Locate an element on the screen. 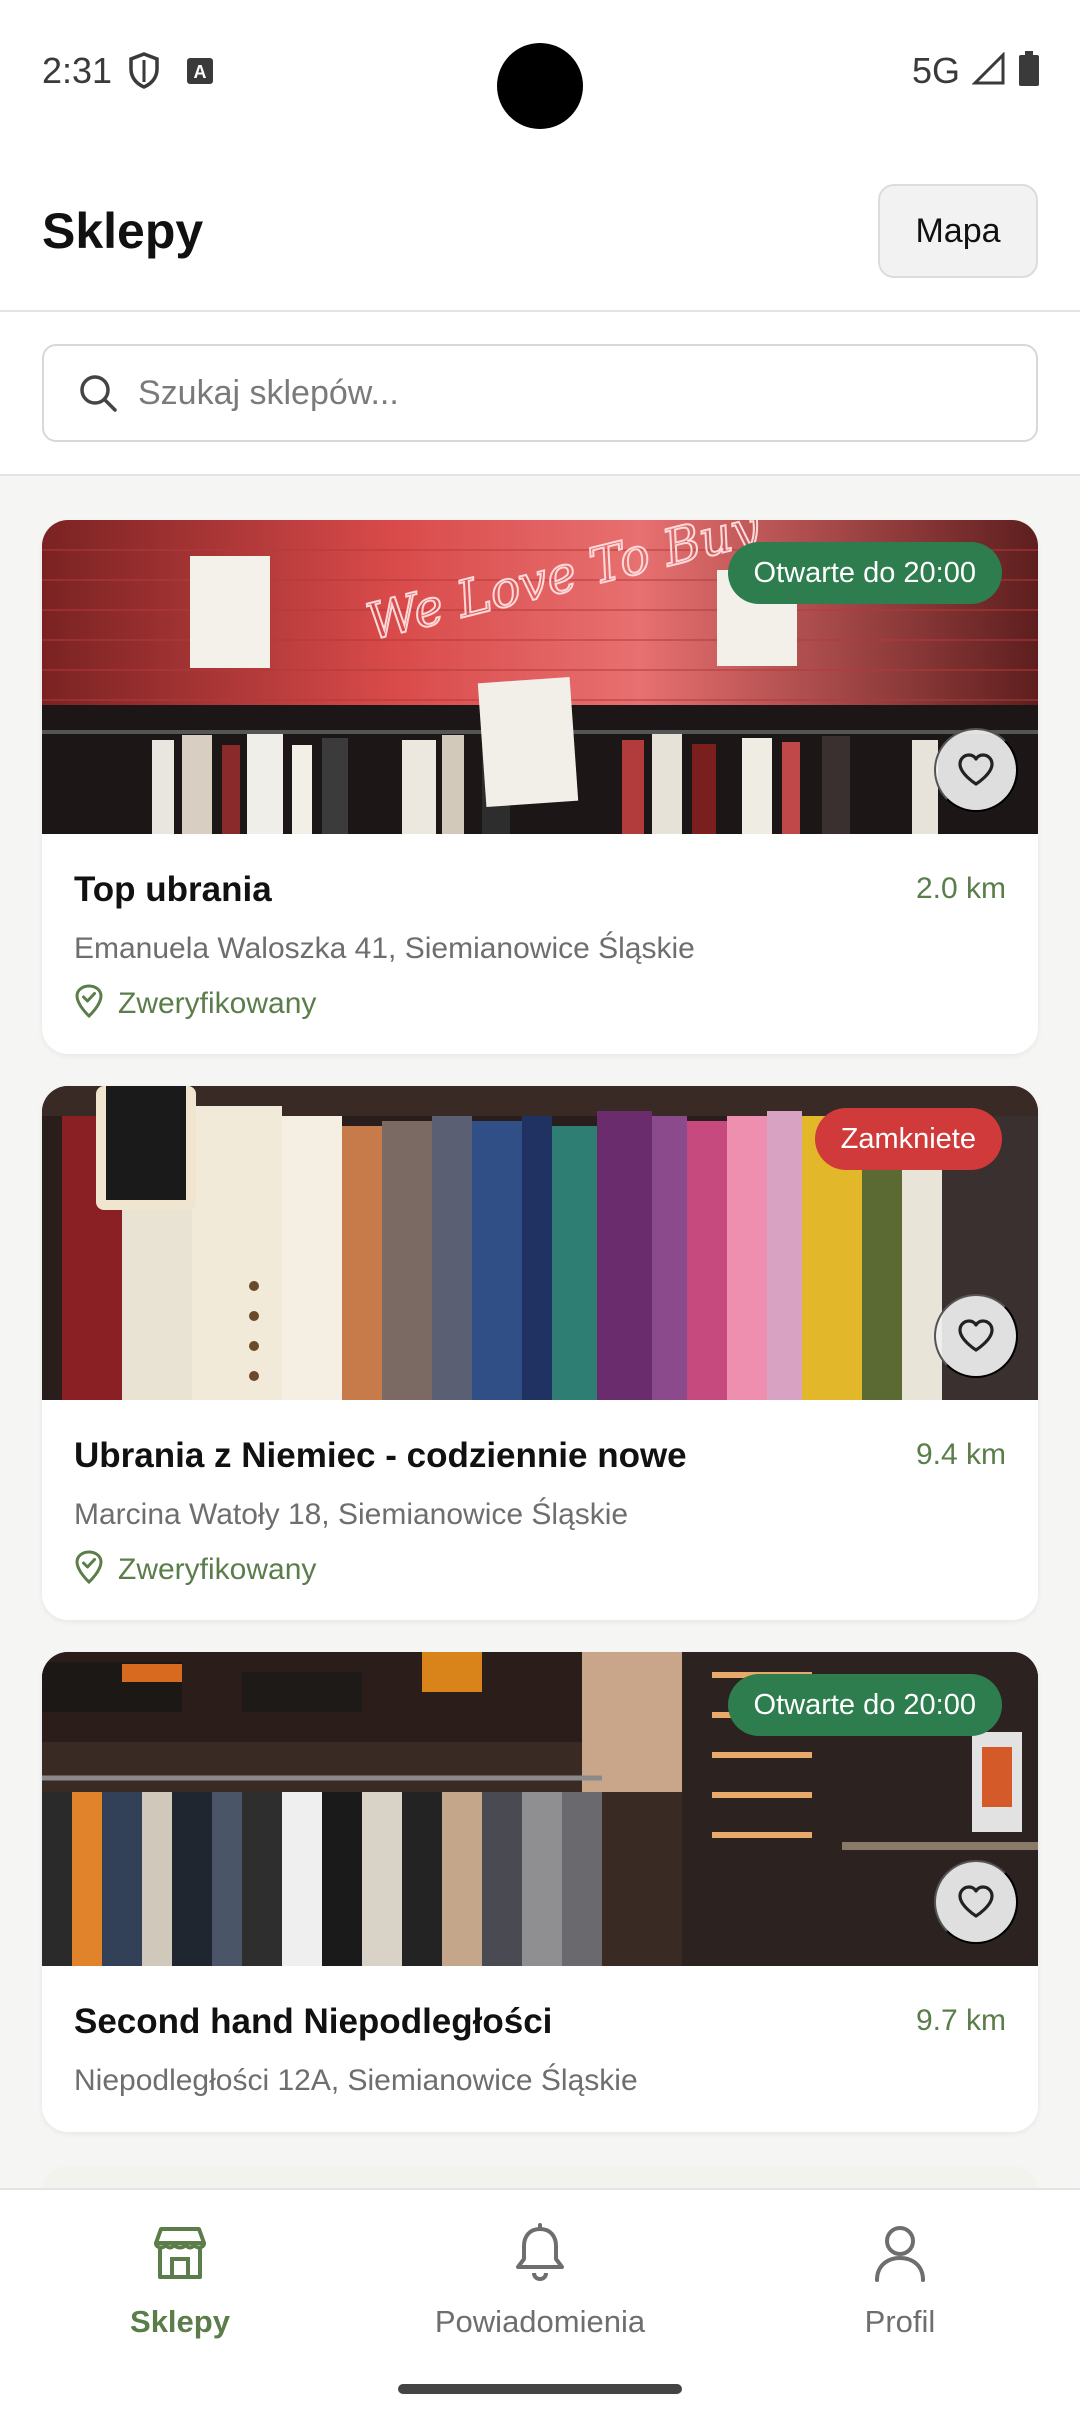  shop-image: We Love To Buy Otwarte do 20:00 is located at coordinates (540, 677).